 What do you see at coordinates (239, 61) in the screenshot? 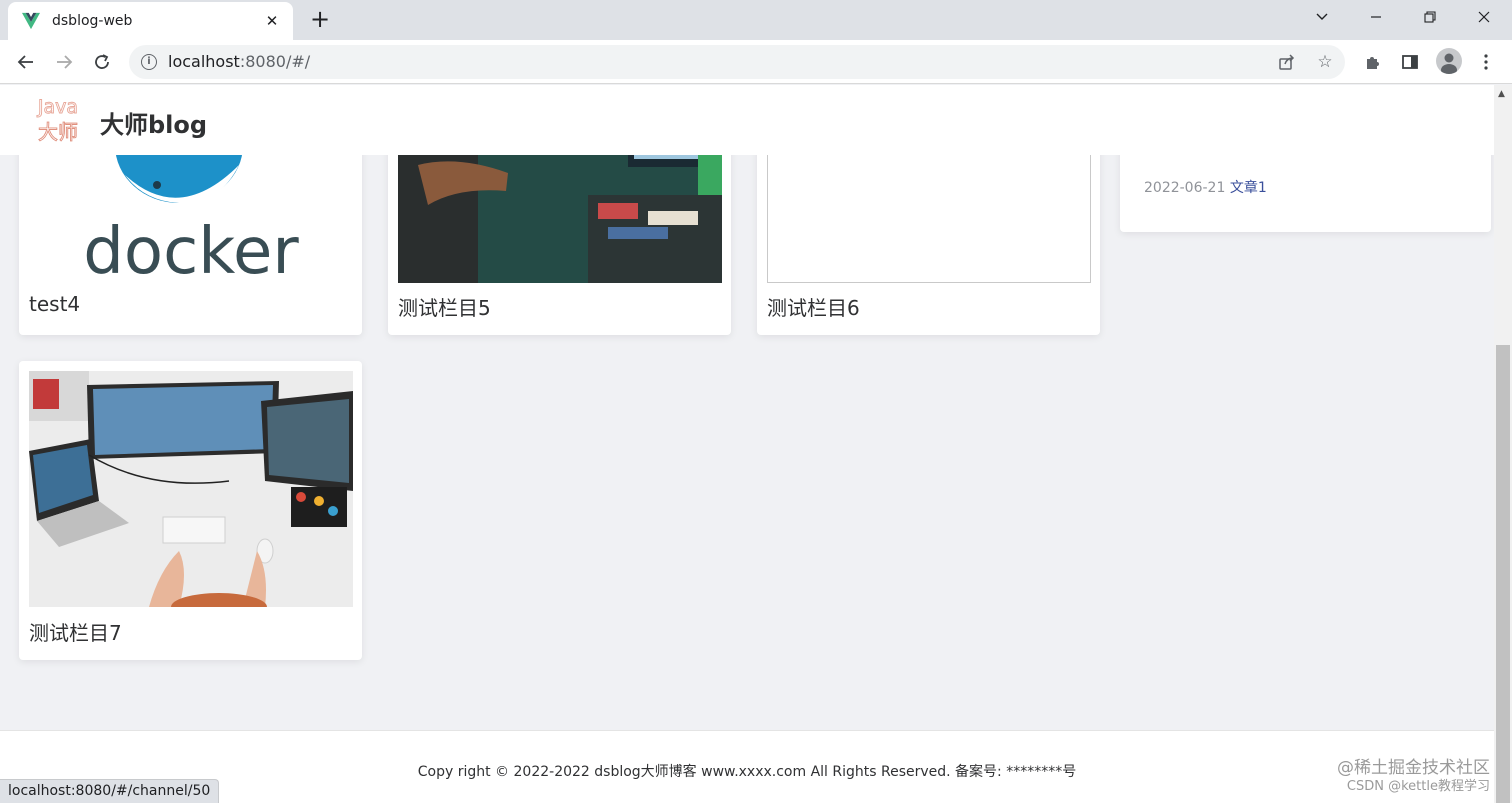
I see `url-text: localhost:8080/#/` at bounding box center [239, 61].